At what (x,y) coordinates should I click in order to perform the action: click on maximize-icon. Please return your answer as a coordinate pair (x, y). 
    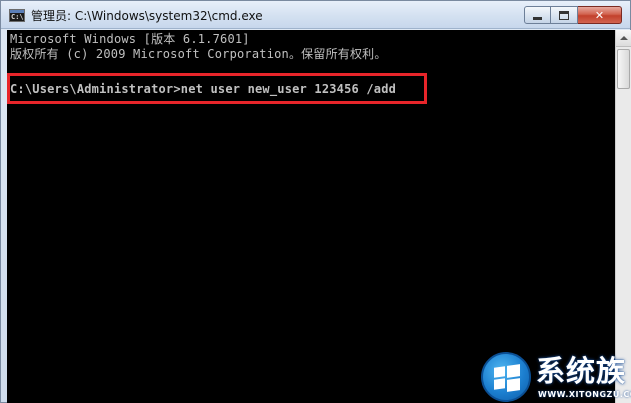
    Looking at the image, I should click on (564, 15).